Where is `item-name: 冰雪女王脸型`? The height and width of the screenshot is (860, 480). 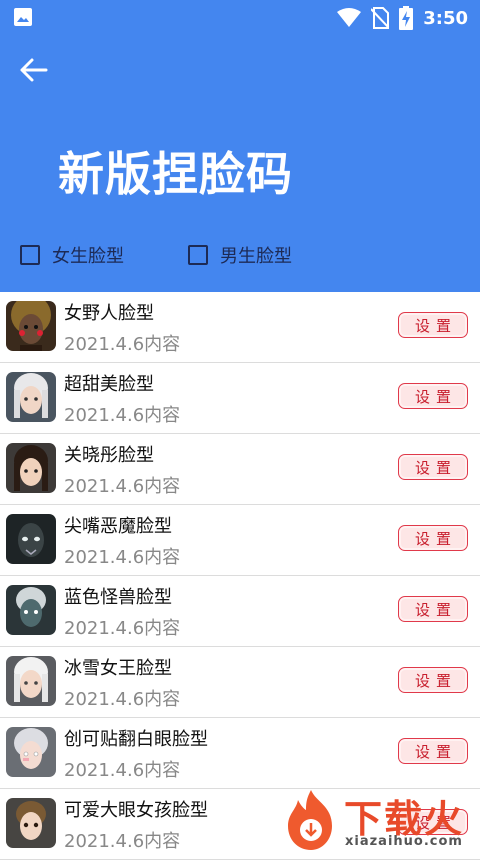 item-name: 冰雪女王脸型 is located at coordinates (118, 668).